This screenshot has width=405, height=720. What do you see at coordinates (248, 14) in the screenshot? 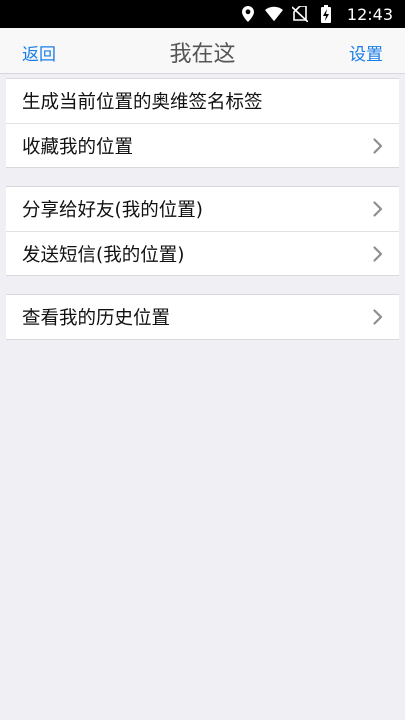
I see `location-icon` at bounding box center [248, 14].